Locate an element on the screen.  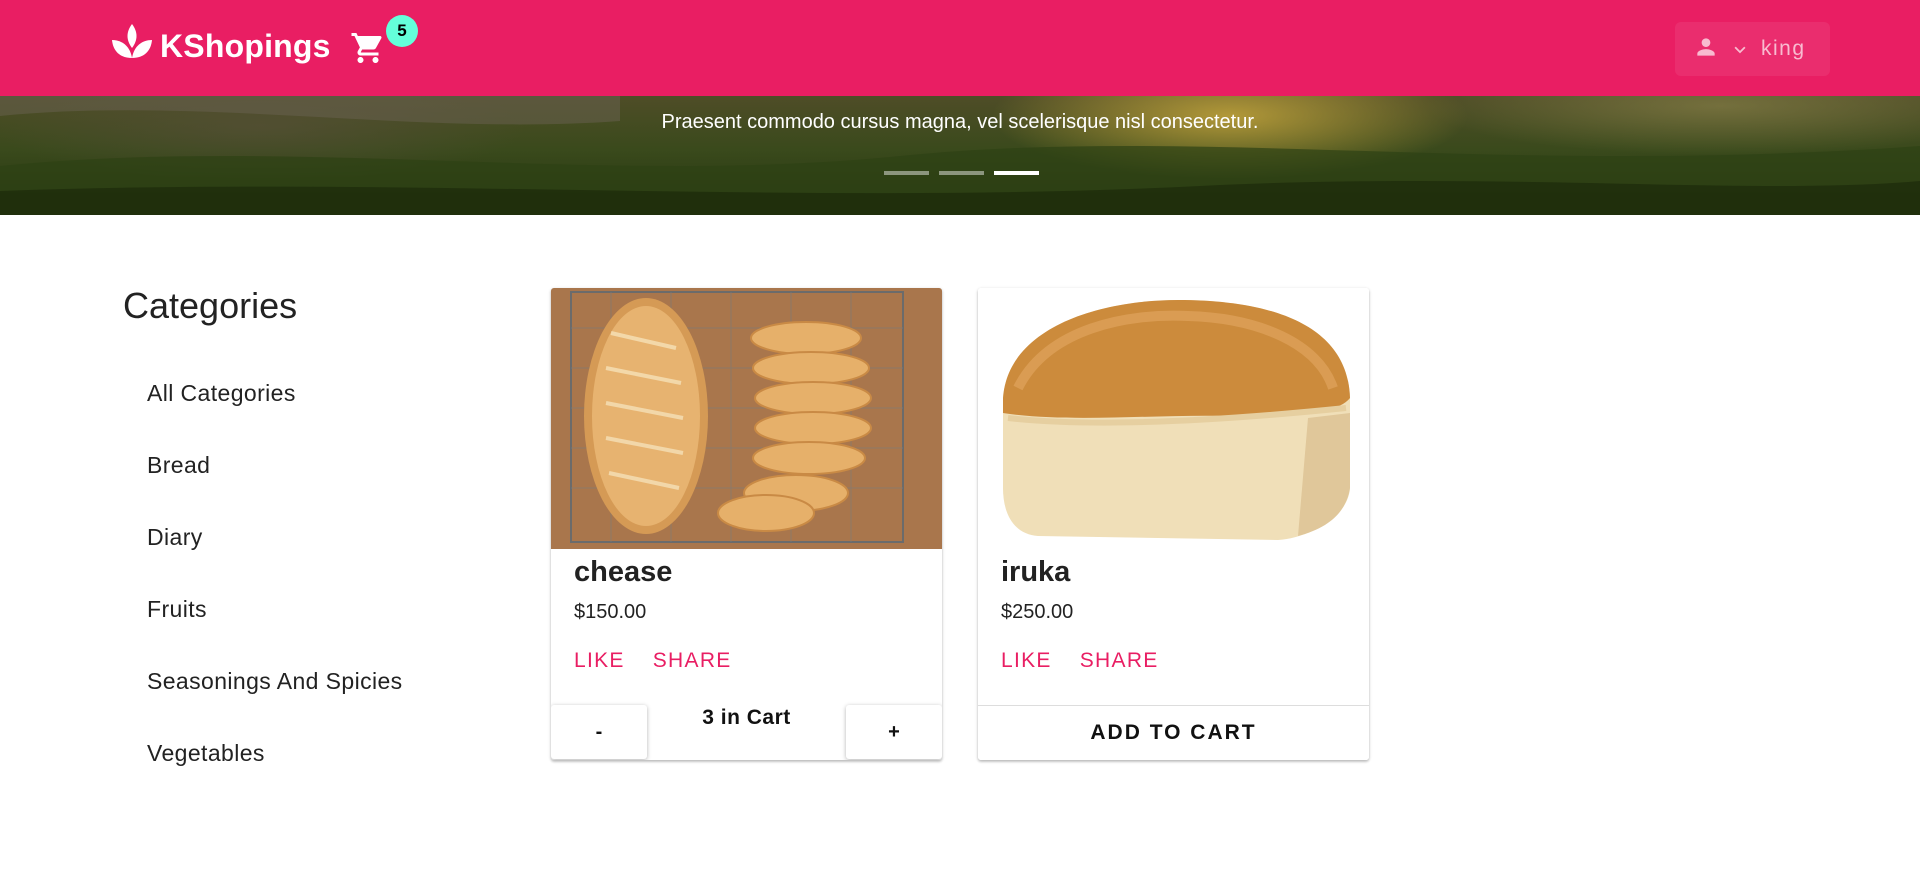
product-card: chease $150.00 LIKE SHARE - 3 in Cart + is located at coordinates (746, 524).